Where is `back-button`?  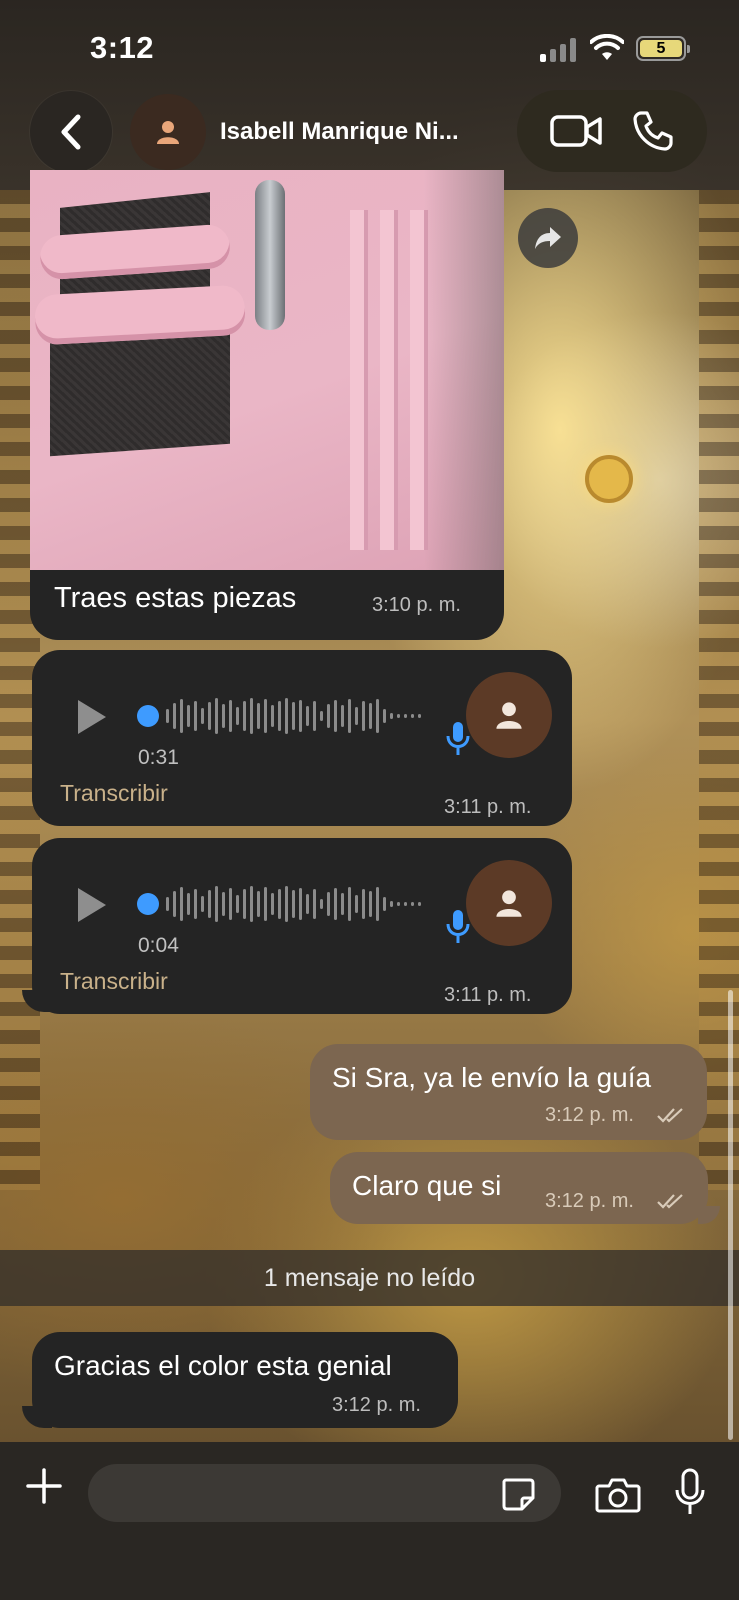 back-button is located at coordinates (71, 132).